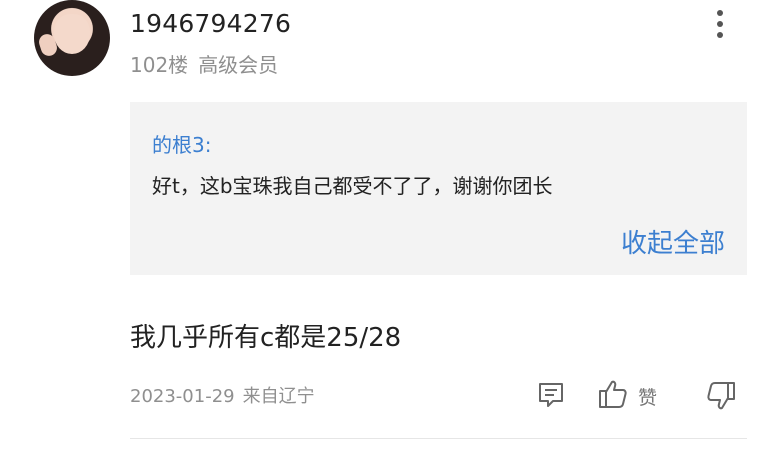  I want to click on avatar-face, so click(72, 34).